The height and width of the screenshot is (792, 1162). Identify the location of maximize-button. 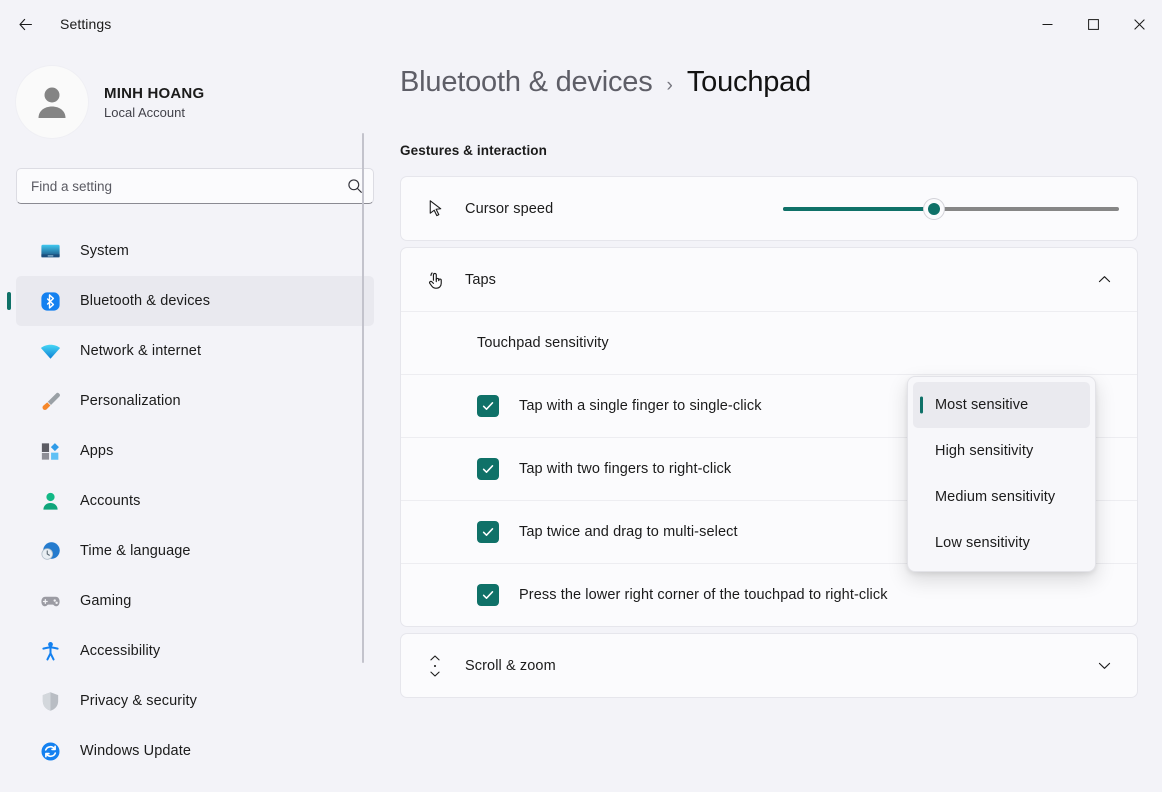
(1093, 24).